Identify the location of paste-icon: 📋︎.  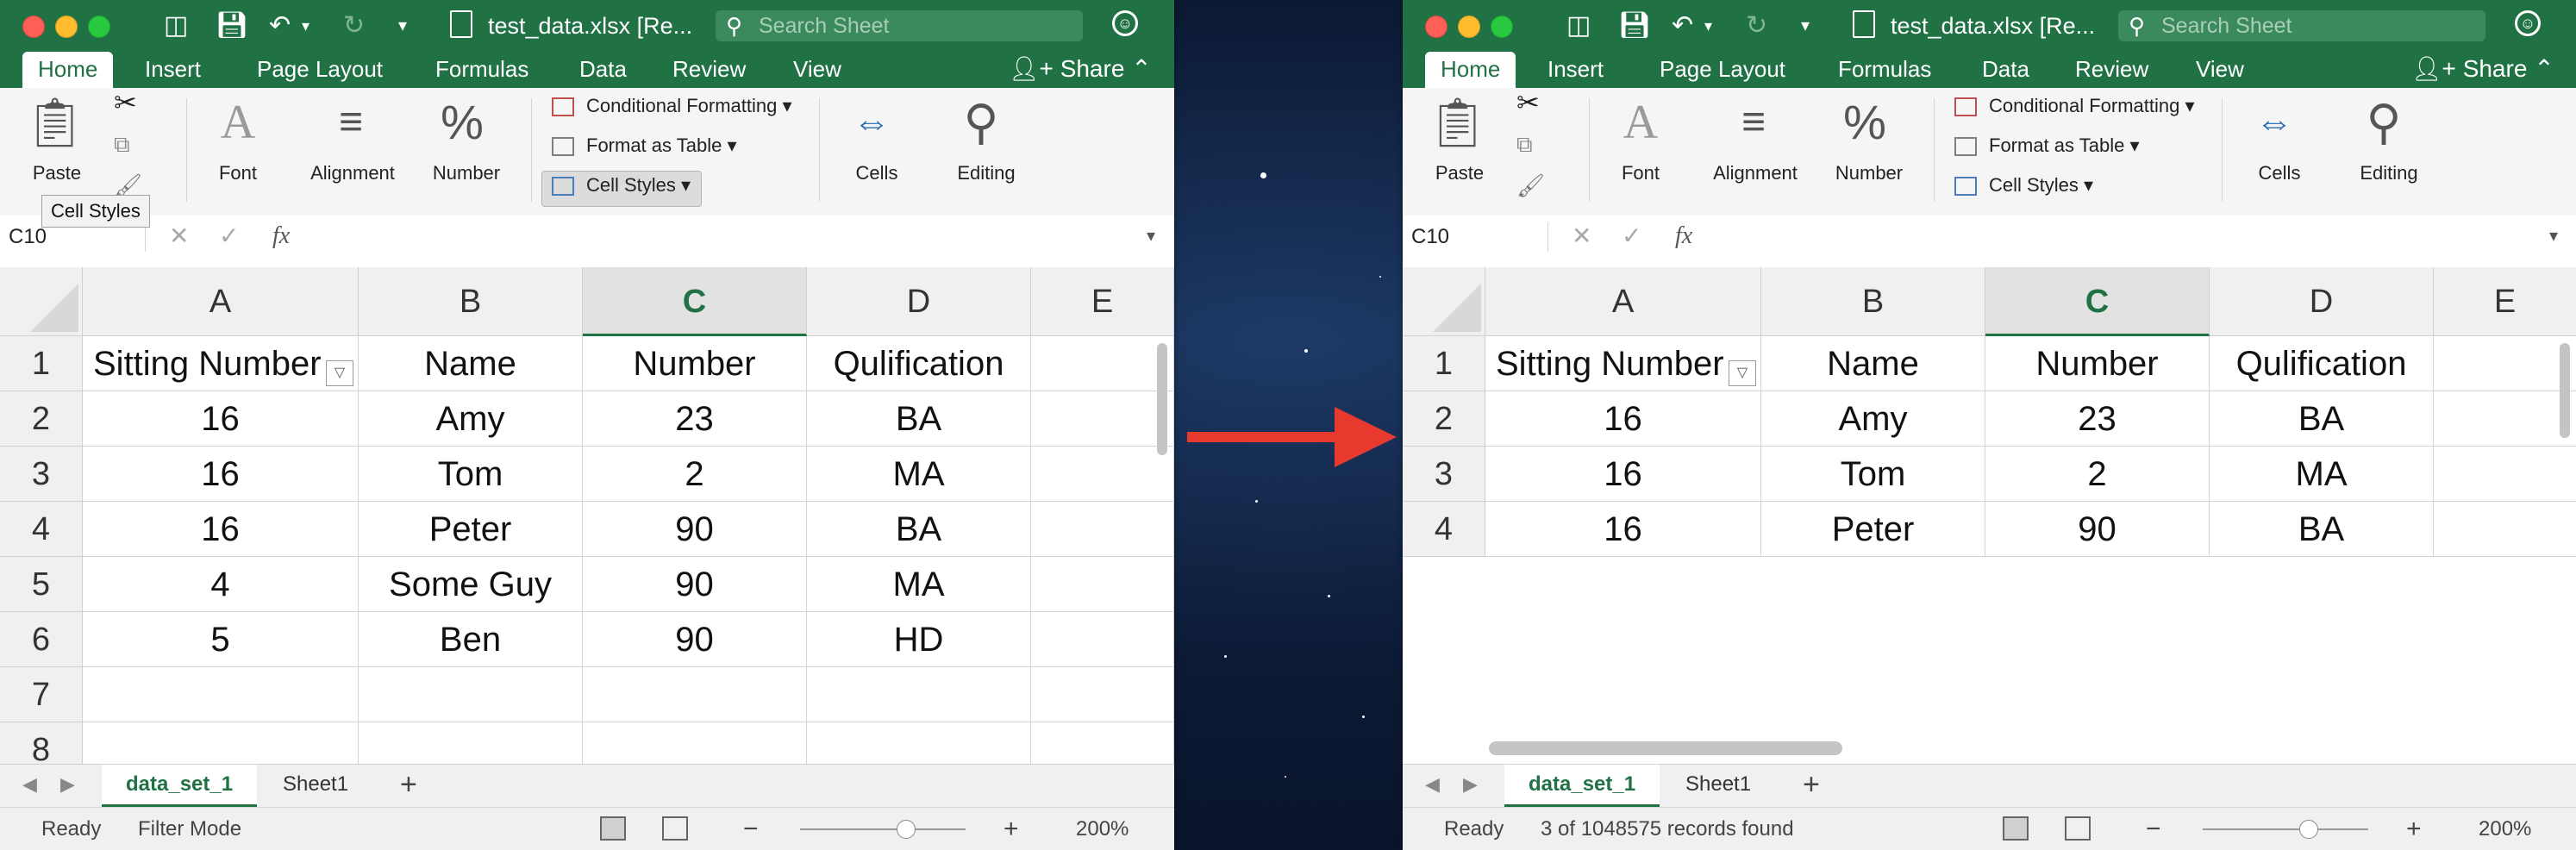
(54, 122).